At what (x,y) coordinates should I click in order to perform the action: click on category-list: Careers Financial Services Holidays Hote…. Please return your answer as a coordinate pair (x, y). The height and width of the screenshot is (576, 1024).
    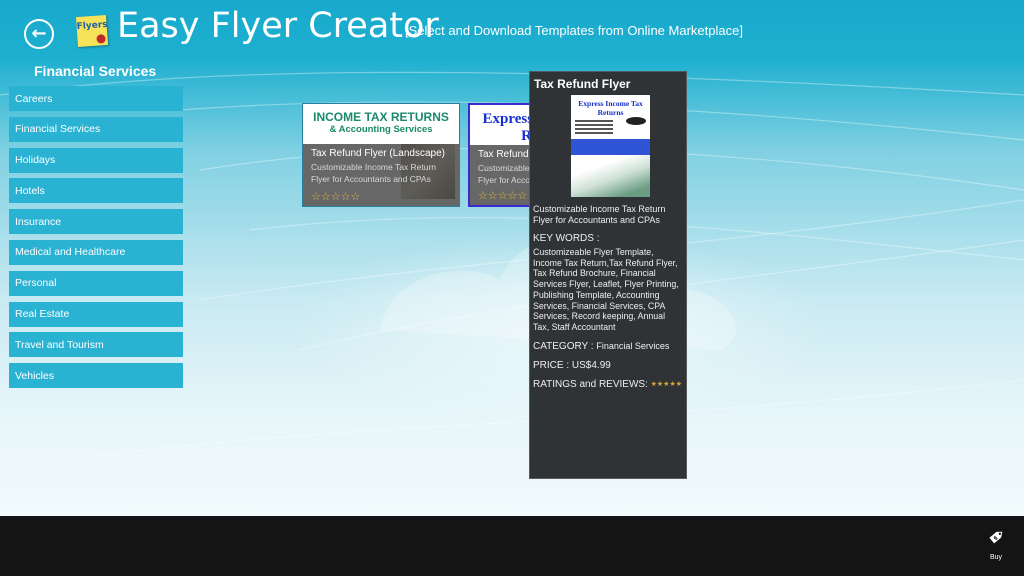
    Looking at the image, I should click on (96, 240).